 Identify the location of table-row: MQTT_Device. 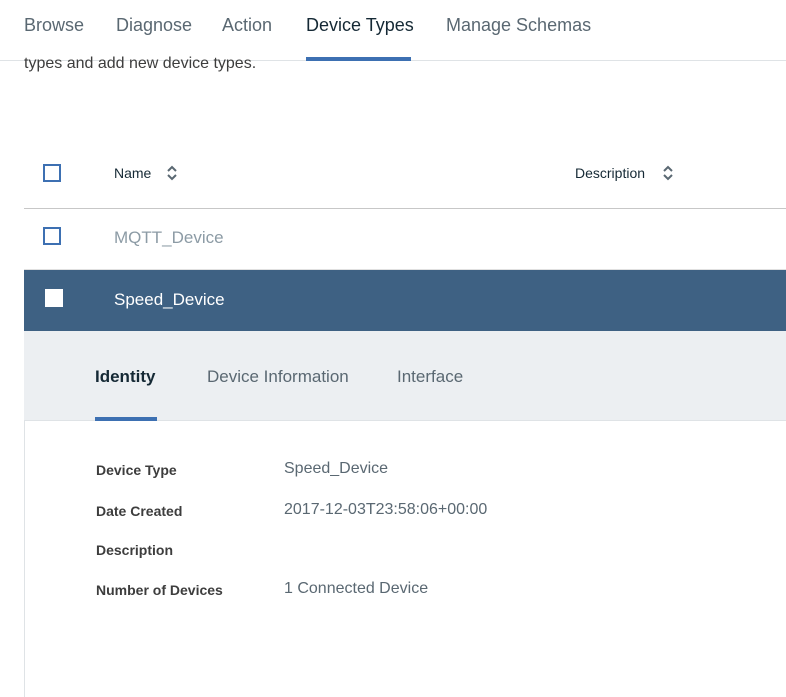
(405, 239).